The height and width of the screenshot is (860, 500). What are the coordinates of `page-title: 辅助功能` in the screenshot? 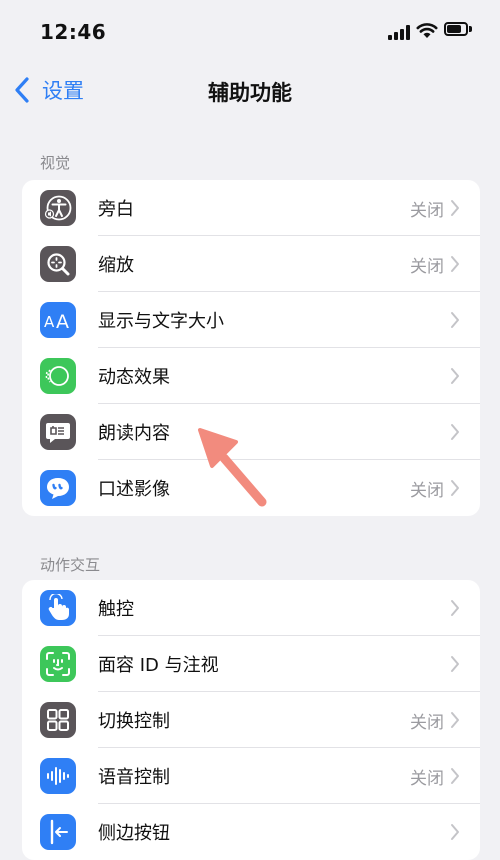 It's located at (250, 93).